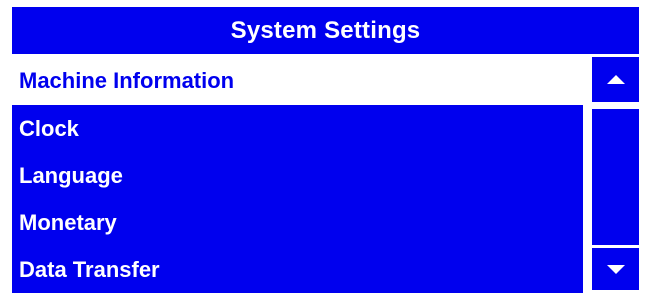 Image resolution: width=651 pixels, height=297 pixels. I want to click on page-title: System Settings, so click(325, 30).